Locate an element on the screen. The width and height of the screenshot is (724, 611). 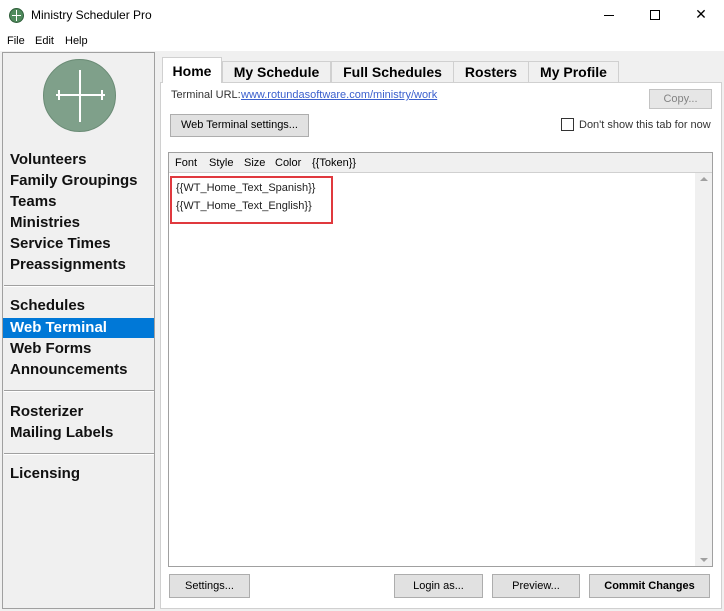
sidebar-item-family-groupings: Family Groupings is located at coordinates (74, 181).